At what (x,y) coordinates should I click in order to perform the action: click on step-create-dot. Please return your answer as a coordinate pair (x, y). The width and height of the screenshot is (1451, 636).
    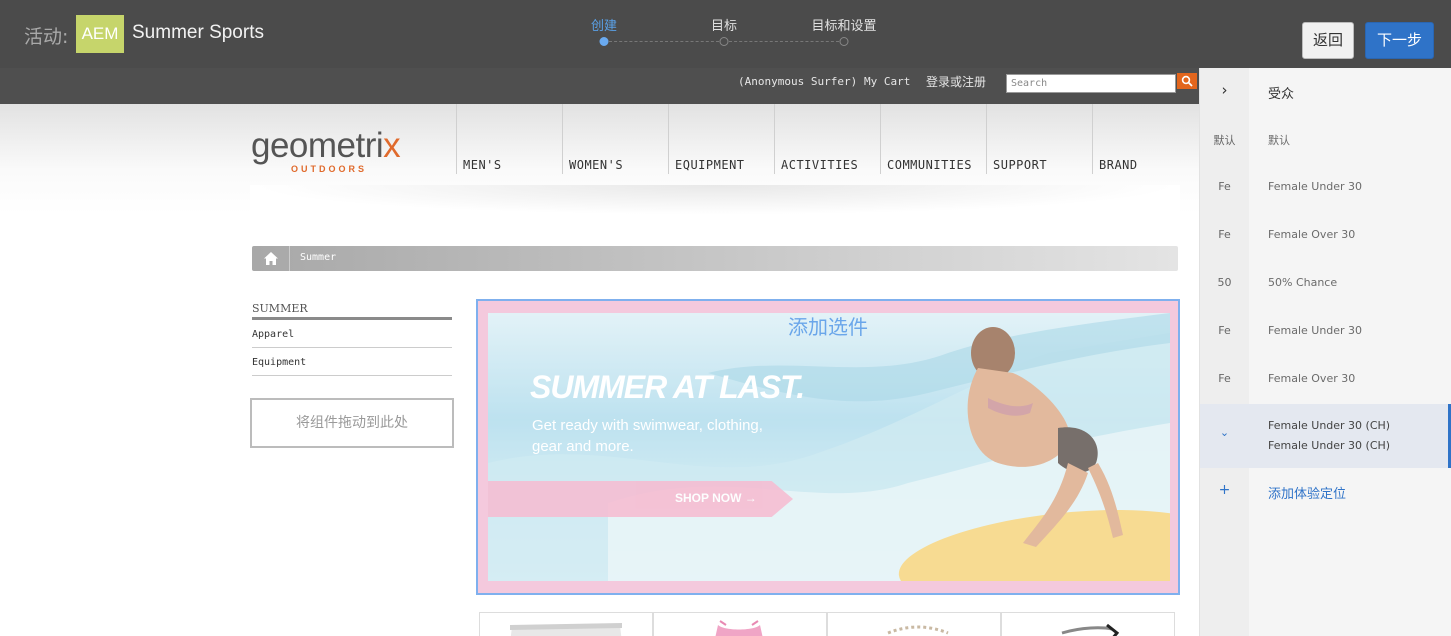
    Looking at the image, I should click on (604, 41).